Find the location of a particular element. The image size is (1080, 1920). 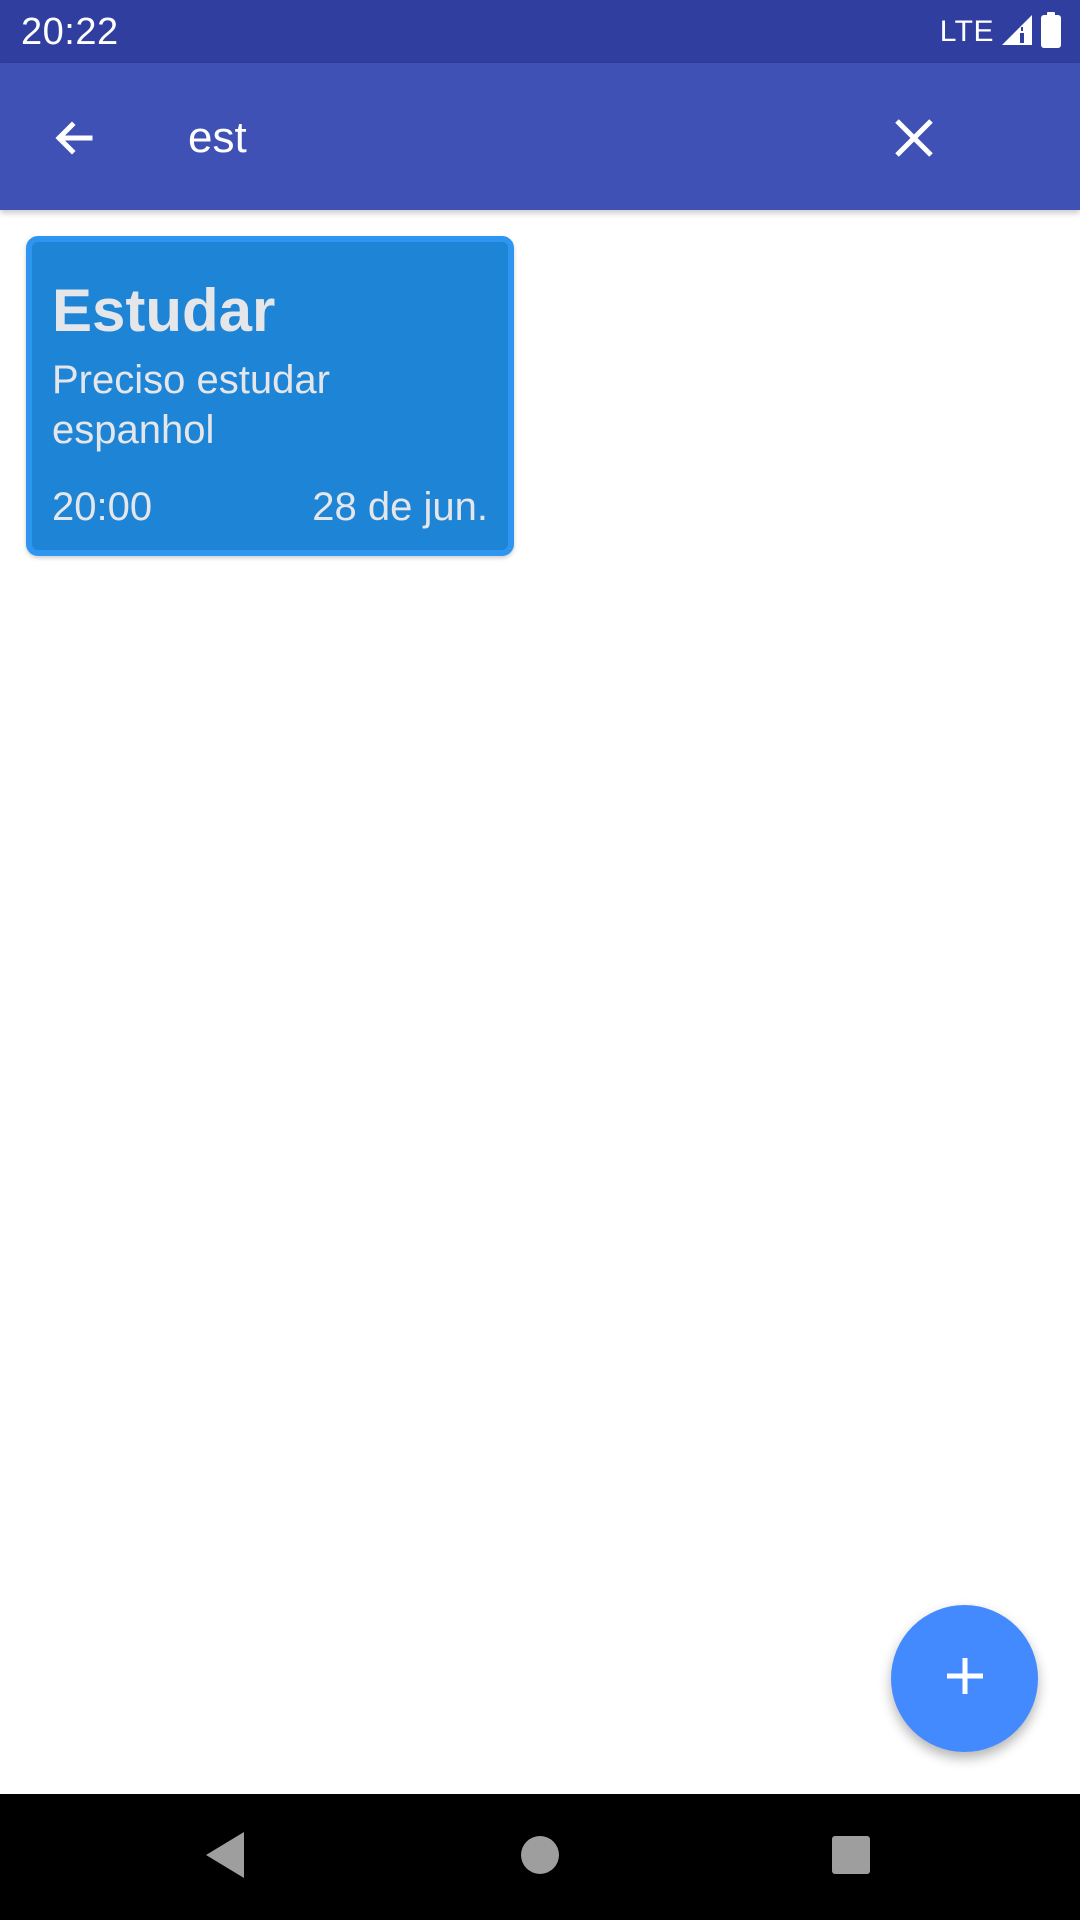

recents-square-icon is located at coordinates (851, 1857).